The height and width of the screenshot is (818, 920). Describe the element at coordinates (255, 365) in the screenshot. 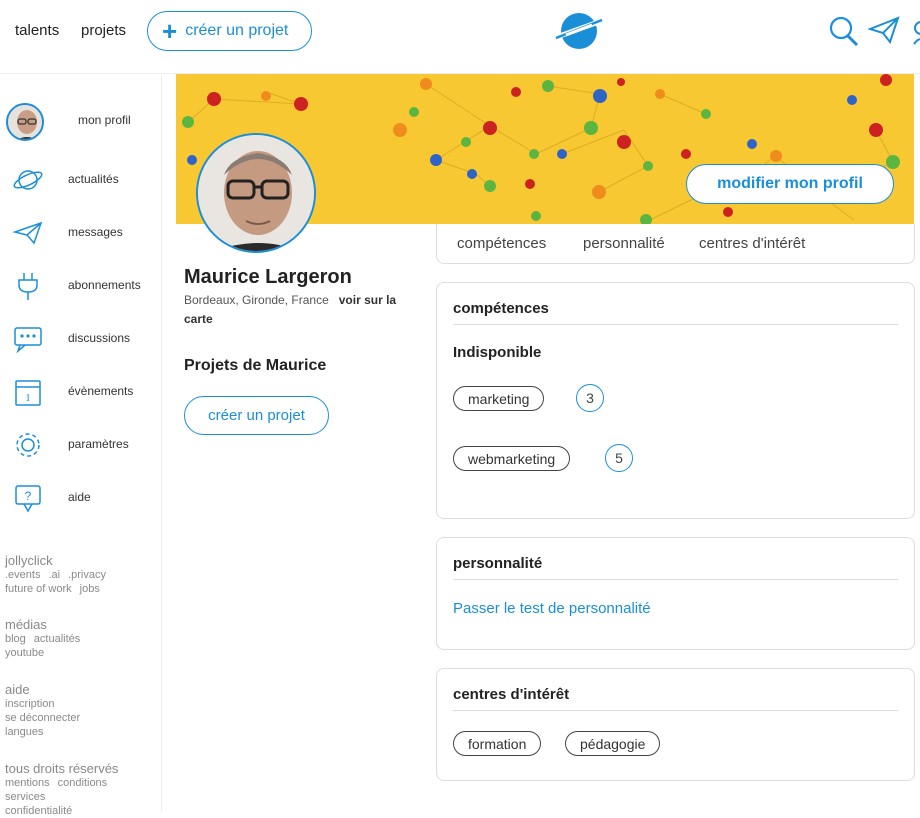

I see `projects-title: Projets de Maurice` at that location.